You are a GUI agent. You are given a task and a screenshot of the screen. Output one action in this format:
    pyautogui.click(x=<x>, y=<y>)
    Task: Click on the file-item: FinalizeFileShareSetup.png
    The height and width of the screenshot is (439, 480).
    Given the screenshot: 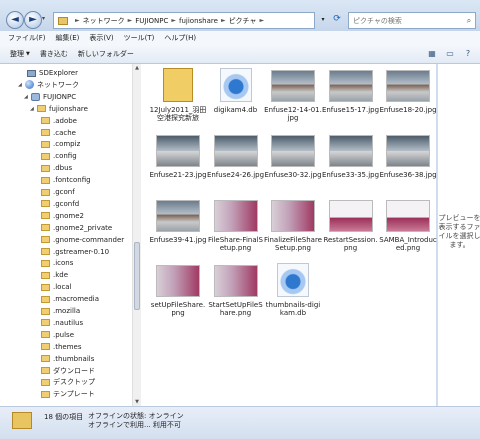 What is the action you would take?
    pyautogui.click(x=293, y=227)
    